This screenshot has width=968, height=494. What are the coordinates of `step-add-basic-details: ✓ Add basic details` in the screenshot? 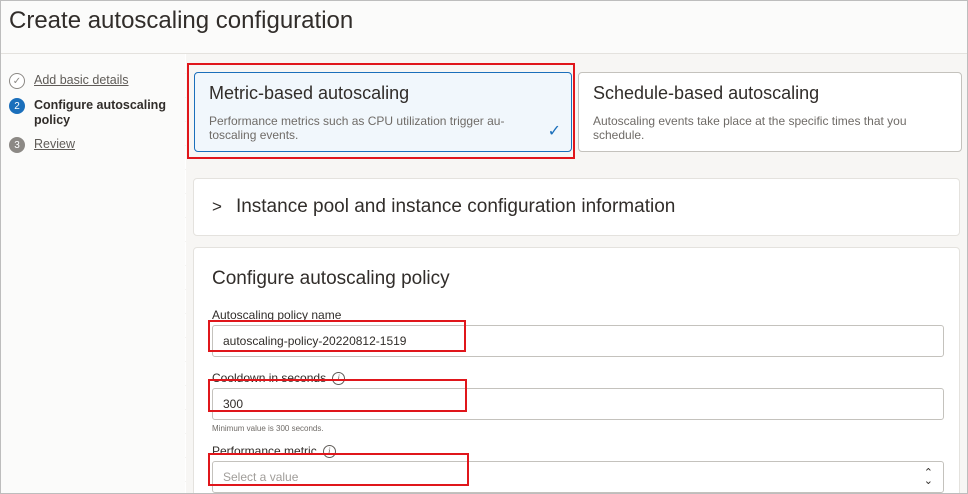 It's located at (69, 81).